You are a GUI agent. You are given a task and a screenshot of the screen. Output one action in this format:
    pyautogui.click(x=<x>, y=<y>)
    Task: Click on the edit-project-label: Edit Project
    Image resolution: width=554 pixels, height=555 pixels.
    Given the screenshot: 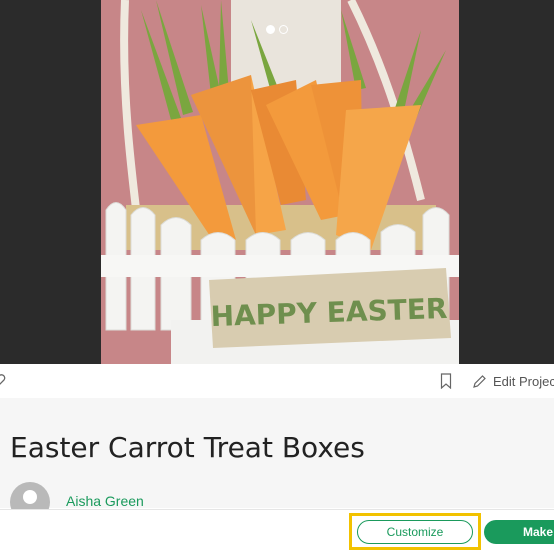 What is the action you would take?
    pyautogui.click(x=523, y=381)
    